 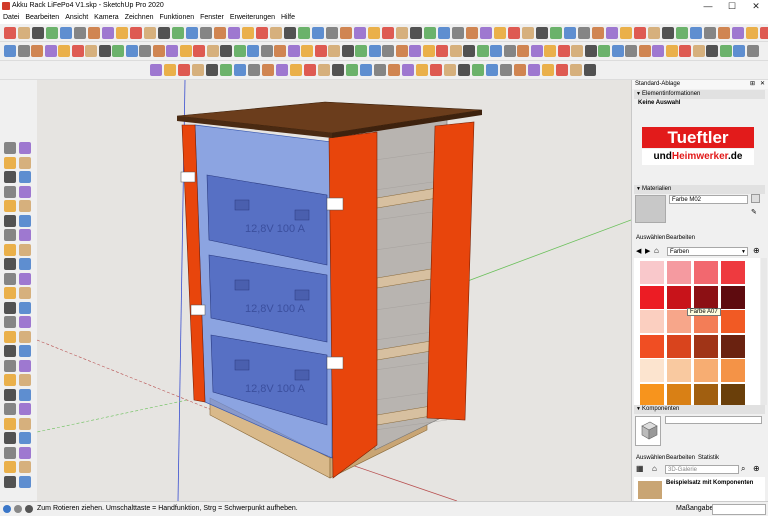 What do you see at coordinates (638, 251) in the screenshot?
I see `back-icon: ◀` at bounding box center [638, 251].